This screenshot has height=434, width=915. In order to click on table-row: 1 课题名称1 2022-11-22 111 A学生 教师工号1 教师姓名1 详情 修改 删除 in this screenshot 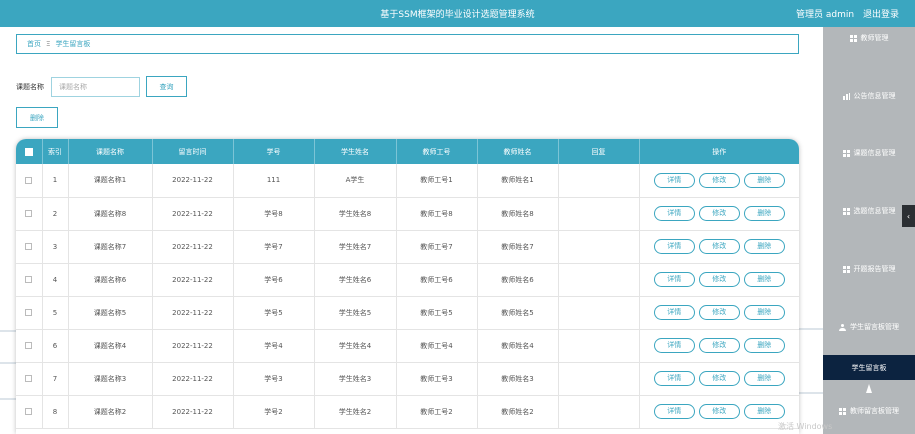, I will do `click(407, 181)`.